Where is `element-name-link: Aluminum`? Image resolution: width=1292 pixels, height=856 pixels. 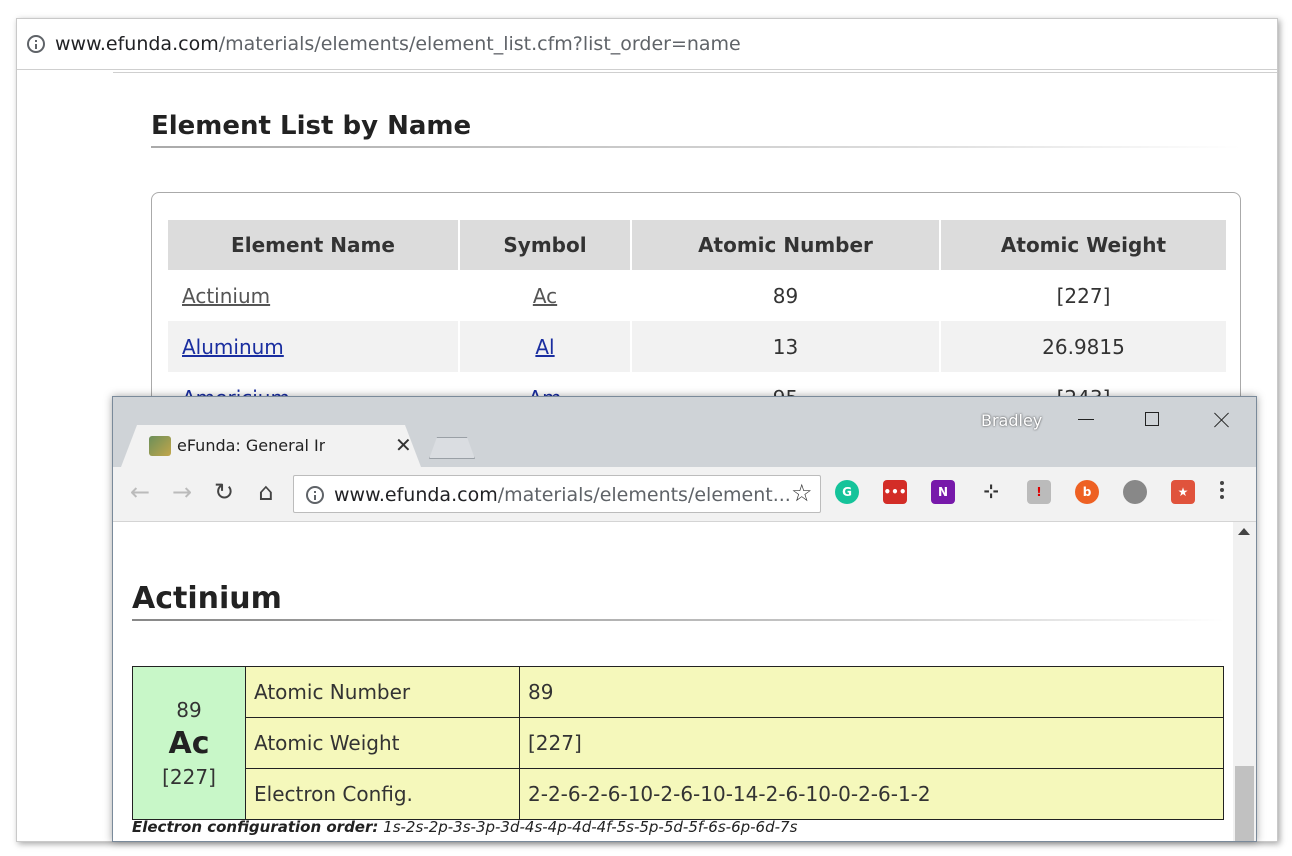
element-name-link: Aluminum is located at coordinates (233, 347).